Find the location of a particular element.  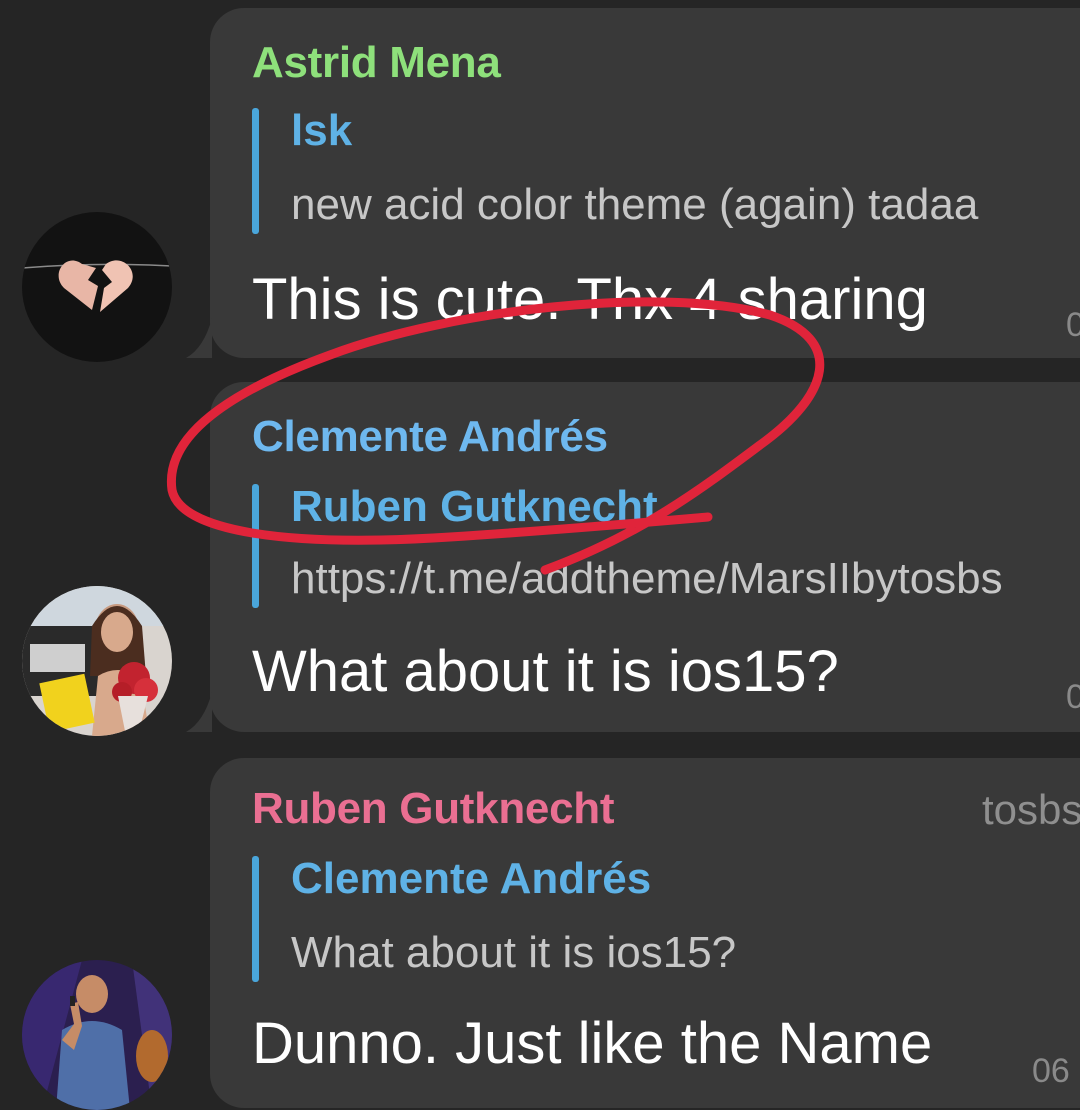

sender-name: Clemente Andrés is located at coordinates (430, 437).